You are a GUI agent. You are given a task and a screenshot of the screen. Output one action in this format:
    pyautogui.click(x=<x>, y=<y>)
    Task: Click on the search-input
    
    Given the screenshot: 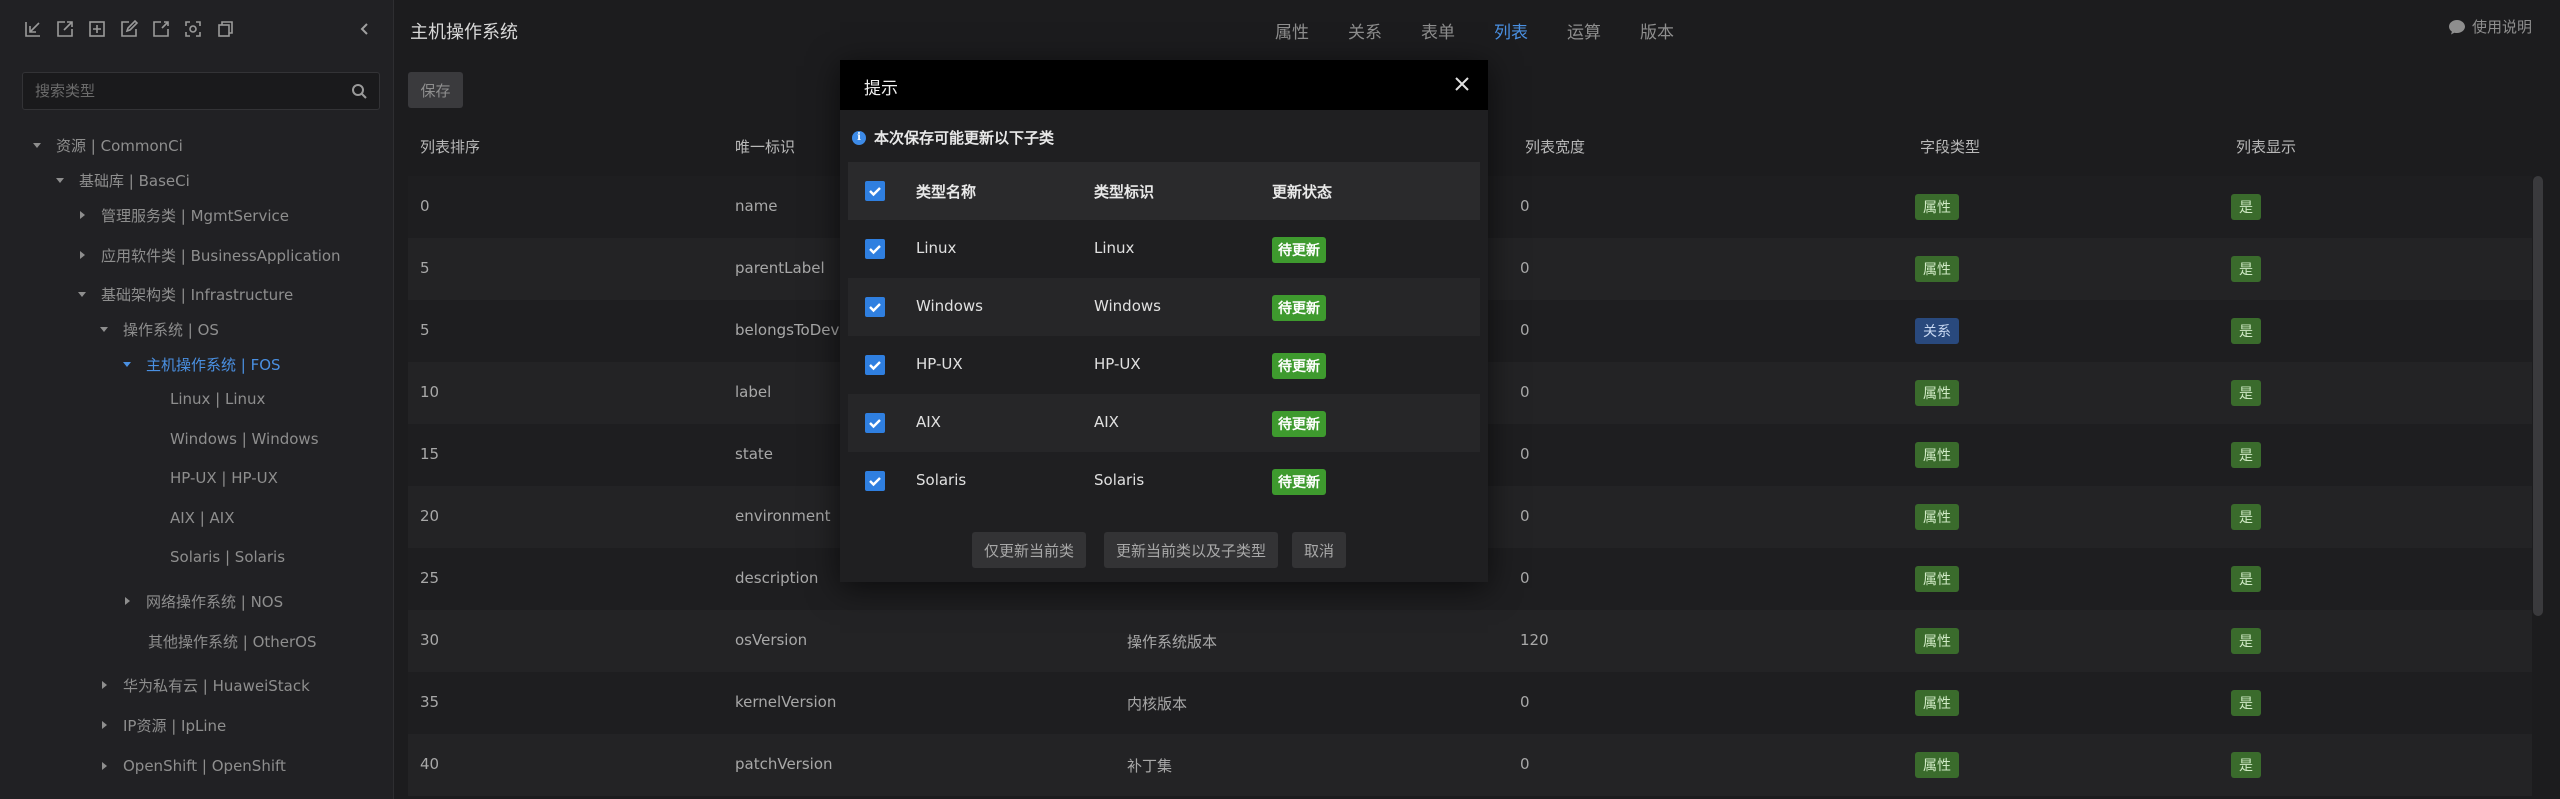 What is the action you would take?
    pyautogui.click(x=185, y=91)
    